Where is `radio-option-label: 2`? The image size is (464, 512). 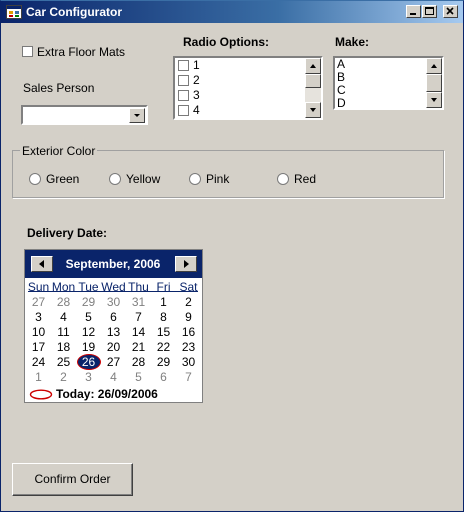
radio-option-label: 2 is located at coordinates (196, 80).